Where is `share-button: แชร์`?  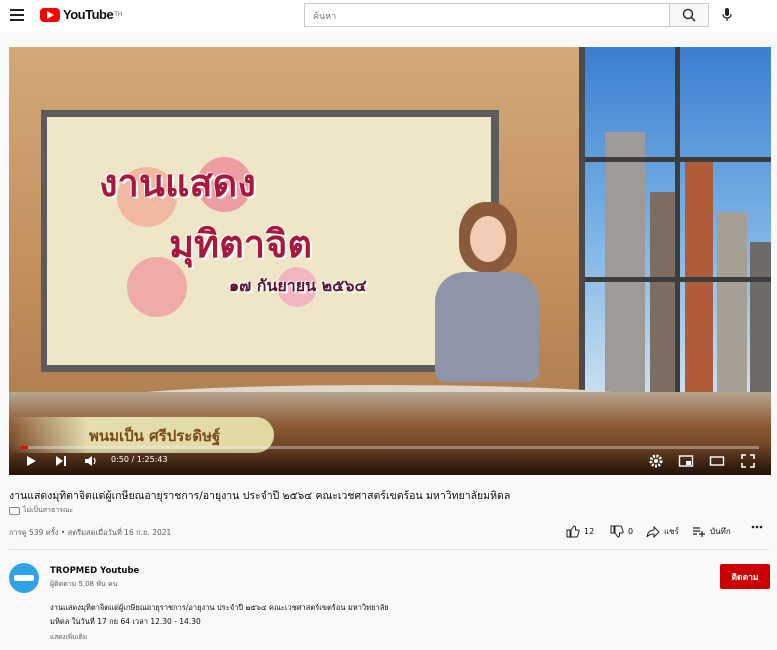 share-button: แชร์ is located at coordinates (662, 531).